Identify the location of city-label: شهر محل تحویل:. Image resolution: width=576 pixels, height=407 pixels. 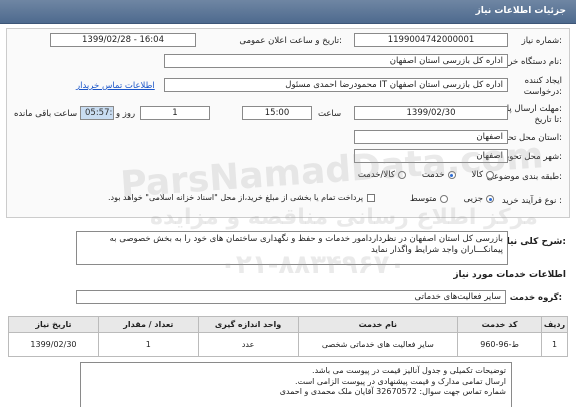
(531, 157).